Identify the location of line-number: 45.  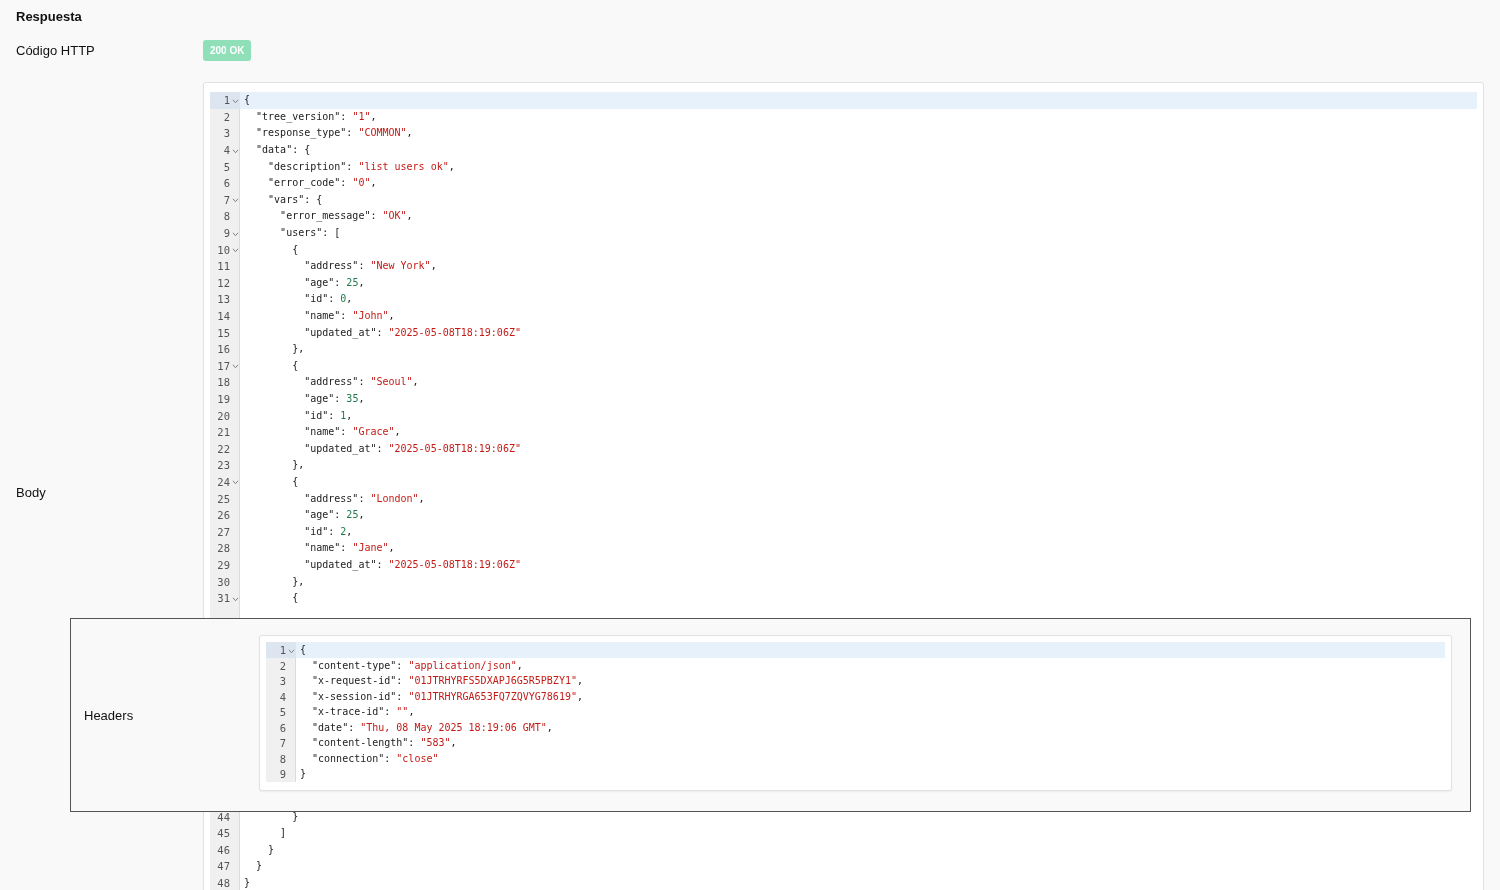
(223, 833).